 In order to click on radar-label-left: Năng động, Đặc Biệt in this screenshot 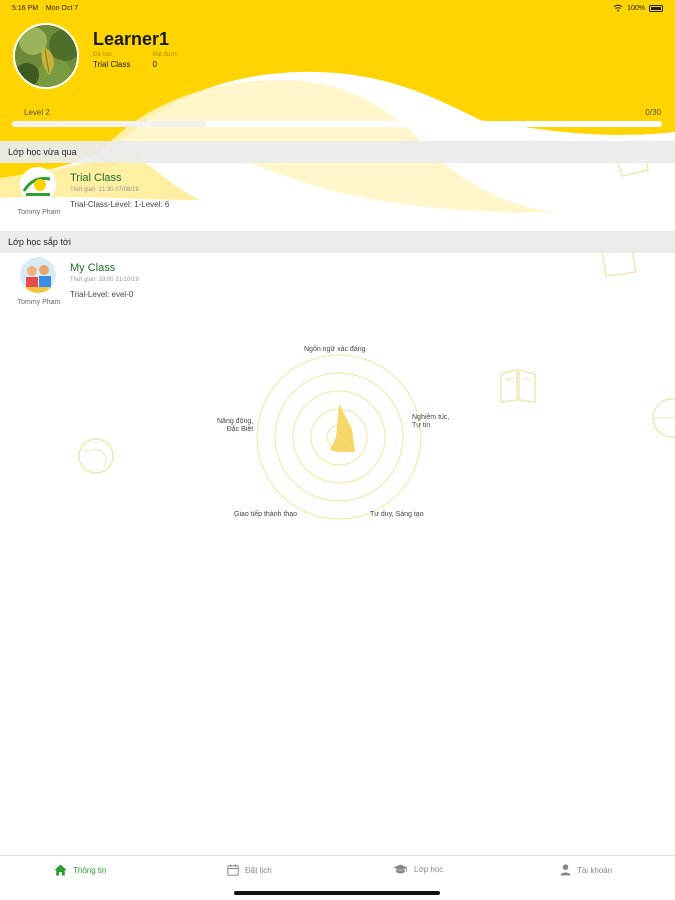, I will do `click(235, 426)`.